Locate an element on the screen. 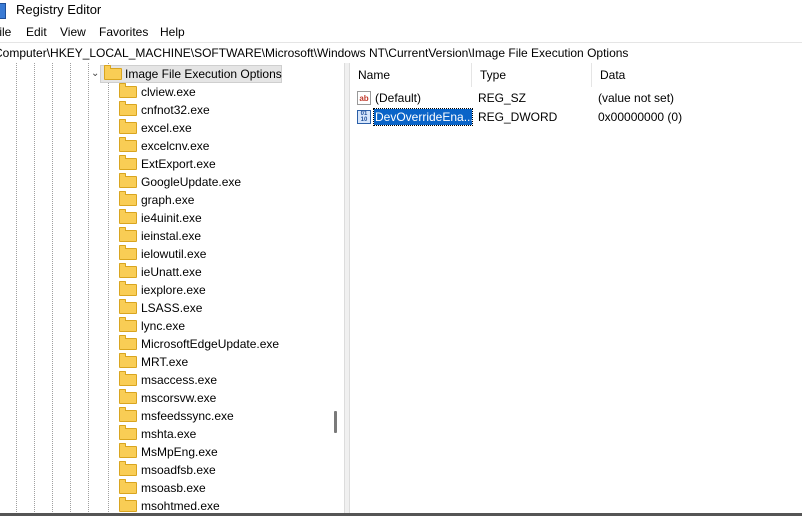 This screenshot has height=516, width=802. value-type: REG_SZ is located at coordinates (502, 98).